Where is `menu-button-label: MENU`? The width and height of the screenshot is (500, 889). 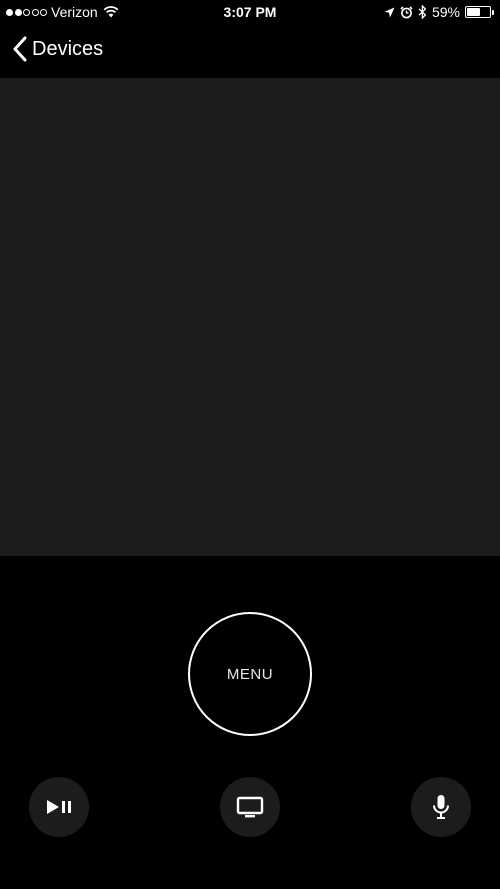
menu-button-label: MENU is located at coordinates (250, 674).